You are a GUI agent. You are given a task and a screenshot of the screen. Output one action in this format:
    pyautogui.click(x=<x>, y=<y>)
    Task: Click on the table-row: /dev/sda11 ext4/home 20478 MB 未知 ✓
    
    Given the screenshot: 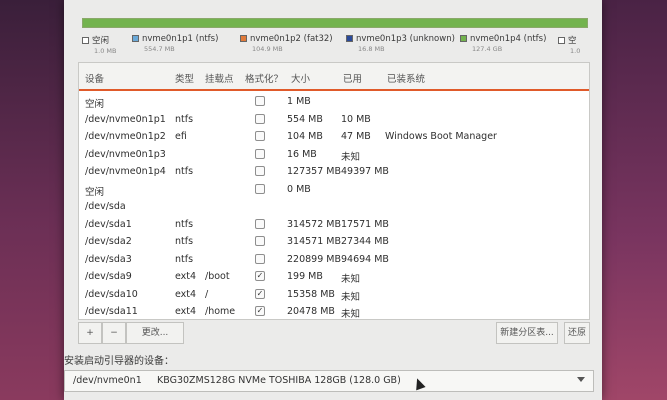 What is the action you would take?
    pyautogui.click(x=334, y=312)
    